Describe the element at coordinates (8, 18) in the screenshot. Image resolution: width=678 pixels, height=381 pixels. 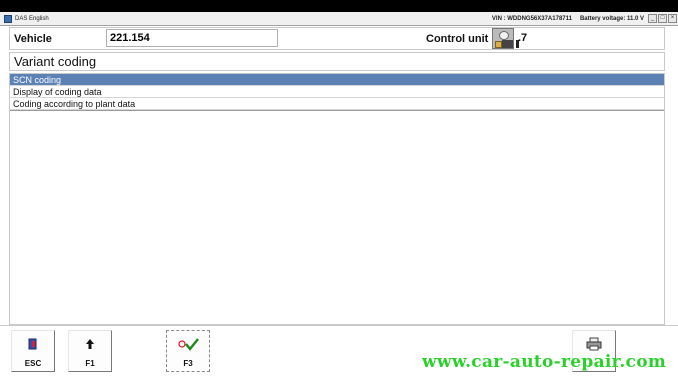
I see `app-icon` at that location.